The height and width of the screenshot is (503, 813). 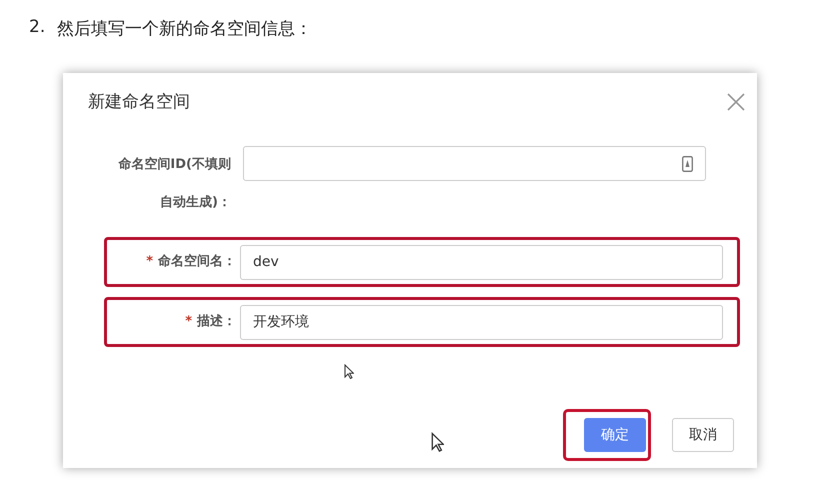 I want to click on input-field: dev, so click(x=481, y=262).